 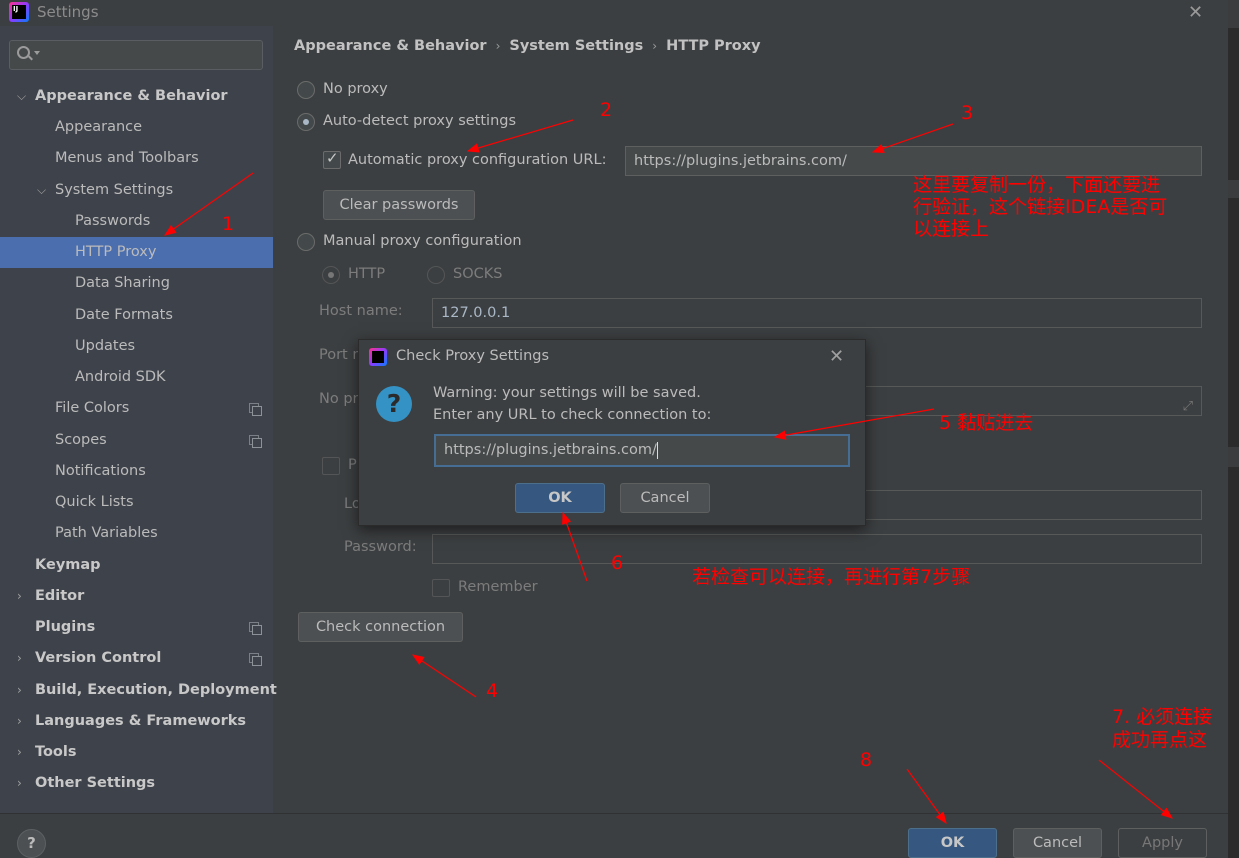 I want to click on annotation-step-4: 4, so click(x=492, y=691).